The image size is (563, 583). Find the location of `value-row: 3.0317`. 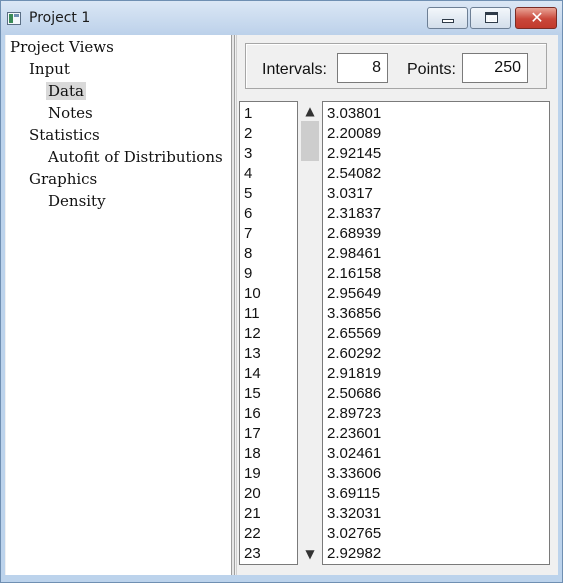

value-row: 3.0317 is located at coordinates (436, 194).